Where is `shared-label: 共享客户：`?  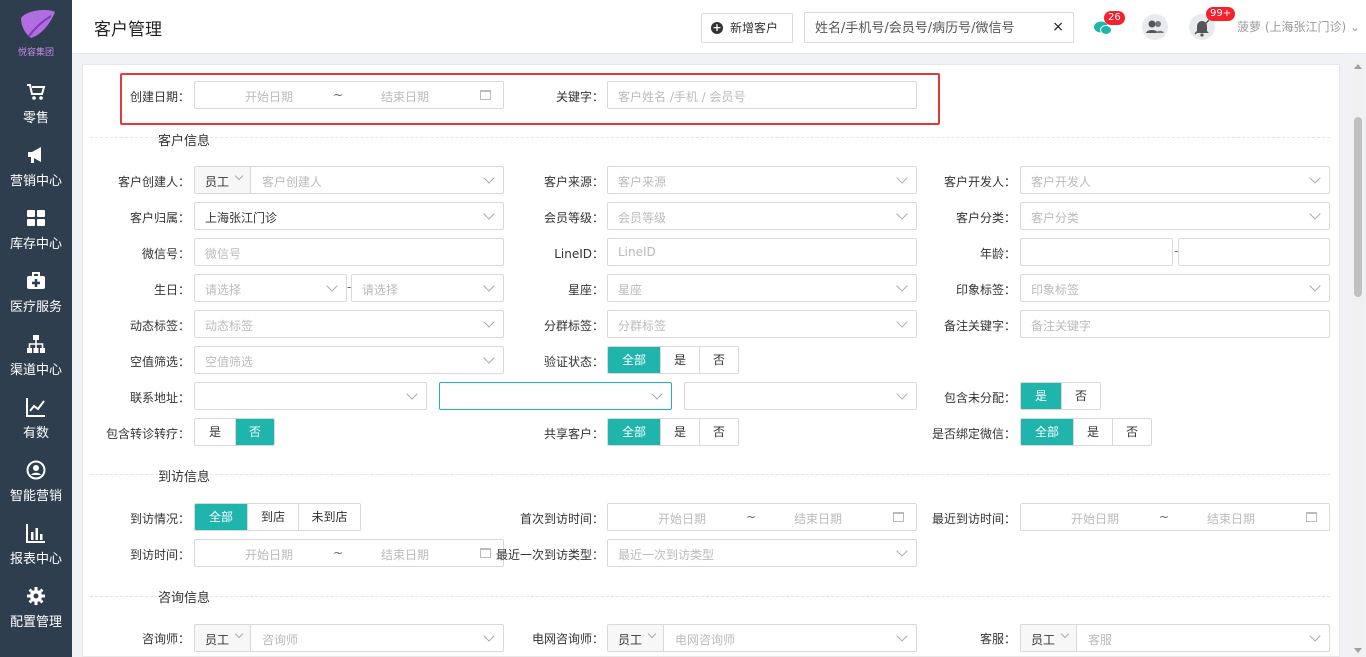
shared-label: 共享客户： is located at coordinates (573, 434).